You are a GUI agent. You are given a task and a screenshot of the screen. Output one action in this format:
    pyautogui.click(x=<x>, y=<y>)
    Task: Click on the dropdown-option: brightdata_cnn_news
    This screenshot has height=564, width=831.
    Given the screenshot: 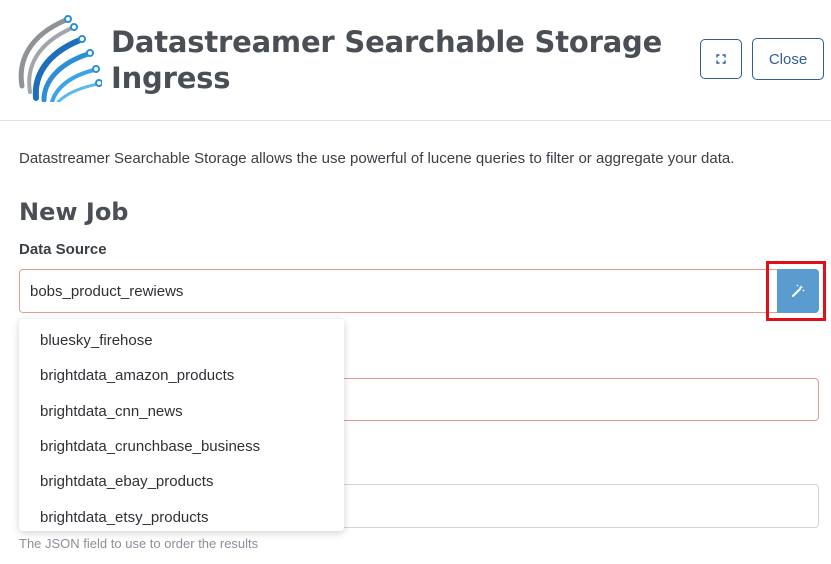 What is the action you would take?
    pyautogui.click(x=181, y=411)
    